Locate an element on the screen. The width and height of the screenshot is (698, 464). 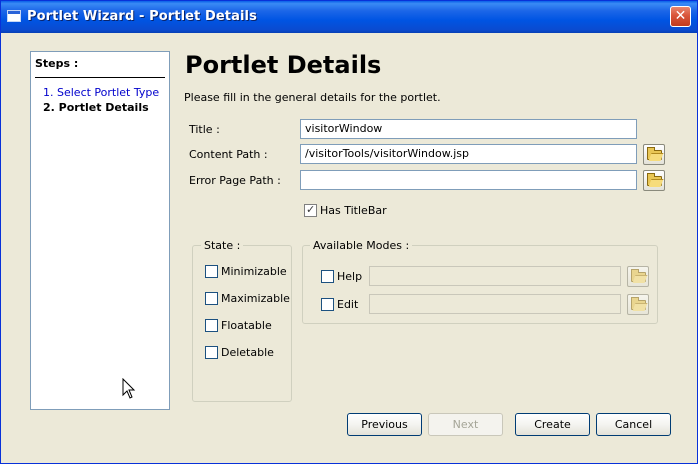
steps-header: Steps : is located at coordinates (57, 63).